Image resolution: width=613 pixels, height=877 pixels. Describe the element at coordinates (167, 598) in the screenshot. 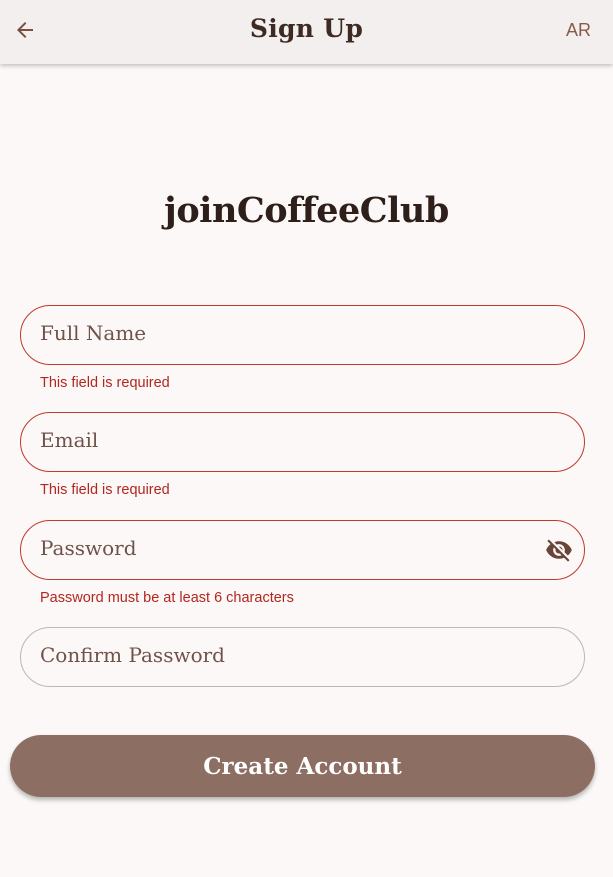

I see `password-error: Password must be at least 6 characters` at that location.